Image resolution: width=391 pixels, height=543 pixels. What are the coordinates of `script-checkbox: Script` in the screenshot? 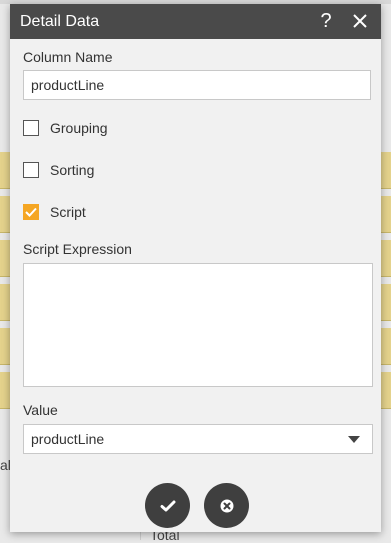 It's located at (54, 212).